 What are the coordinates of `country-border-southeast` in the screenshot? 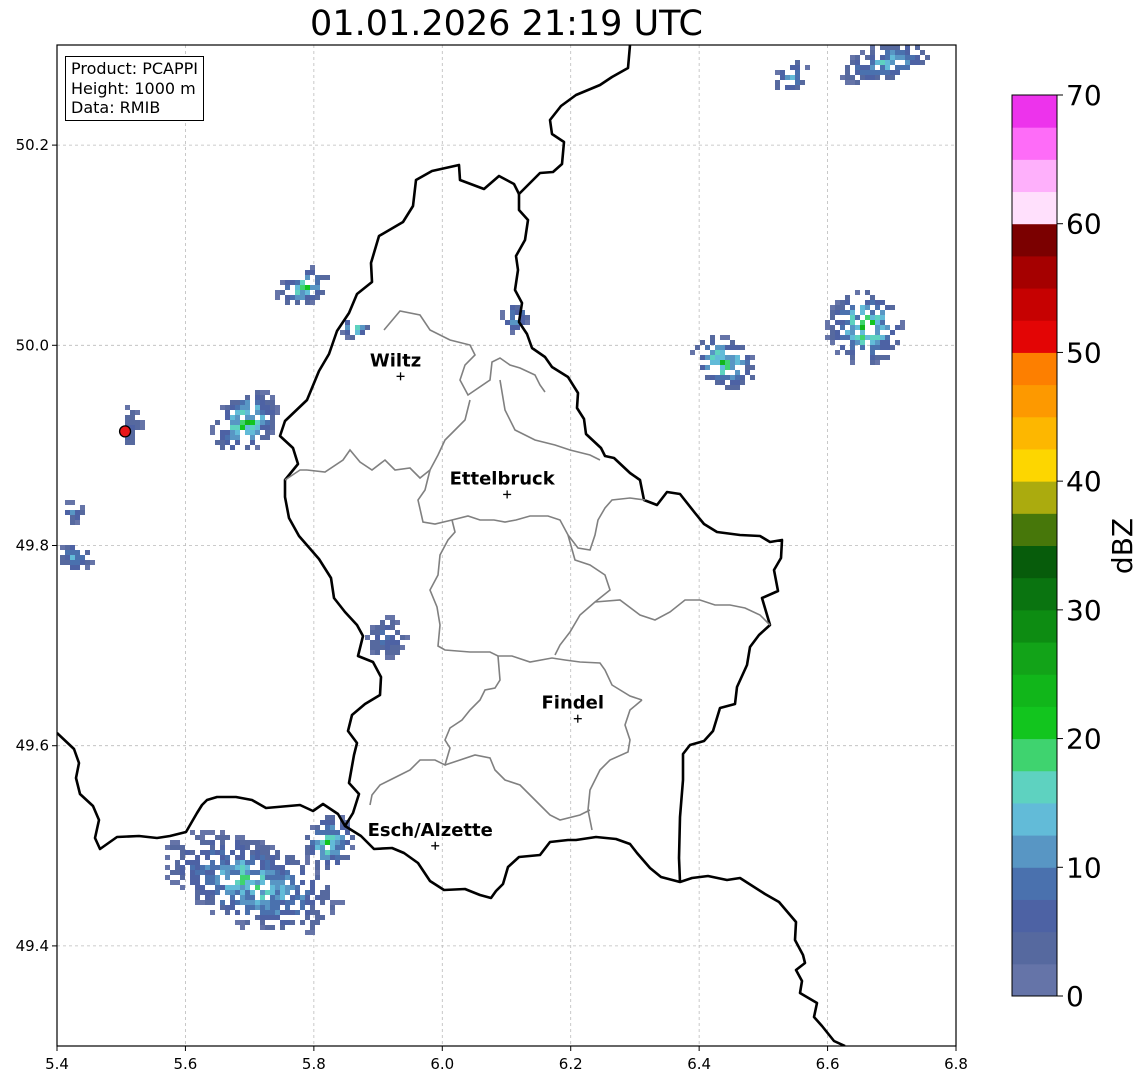 It's located at (762, 960).